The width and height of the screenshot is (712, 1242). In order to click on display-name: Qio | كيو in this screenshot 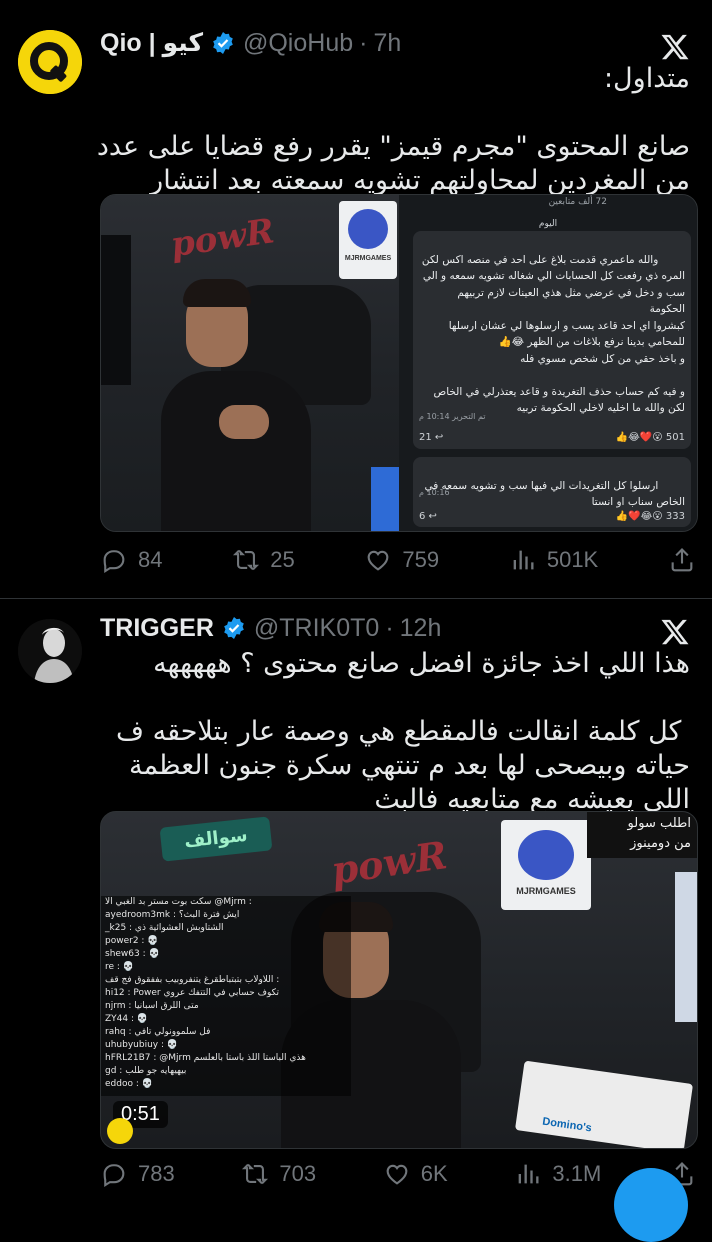, I will do `click(151, 43)`.